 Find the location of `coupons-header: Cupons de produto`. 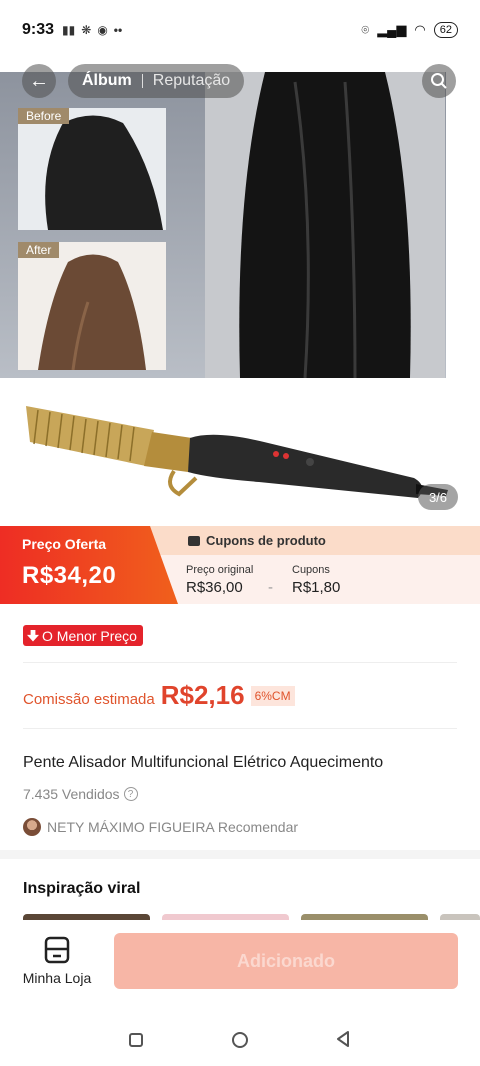

coupons-header: Cupons de produto is located at coordinates (315, 540).